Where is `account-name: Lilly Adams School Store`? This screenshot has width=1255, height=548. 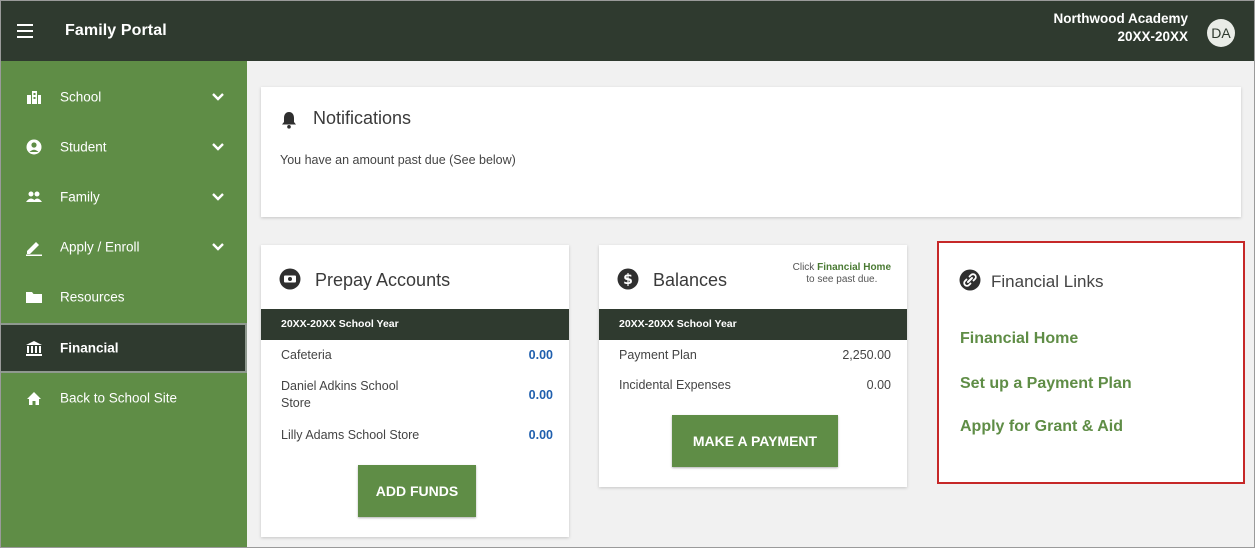 account-name: Lilly Adams School Store is located at coordinates (350, 435).